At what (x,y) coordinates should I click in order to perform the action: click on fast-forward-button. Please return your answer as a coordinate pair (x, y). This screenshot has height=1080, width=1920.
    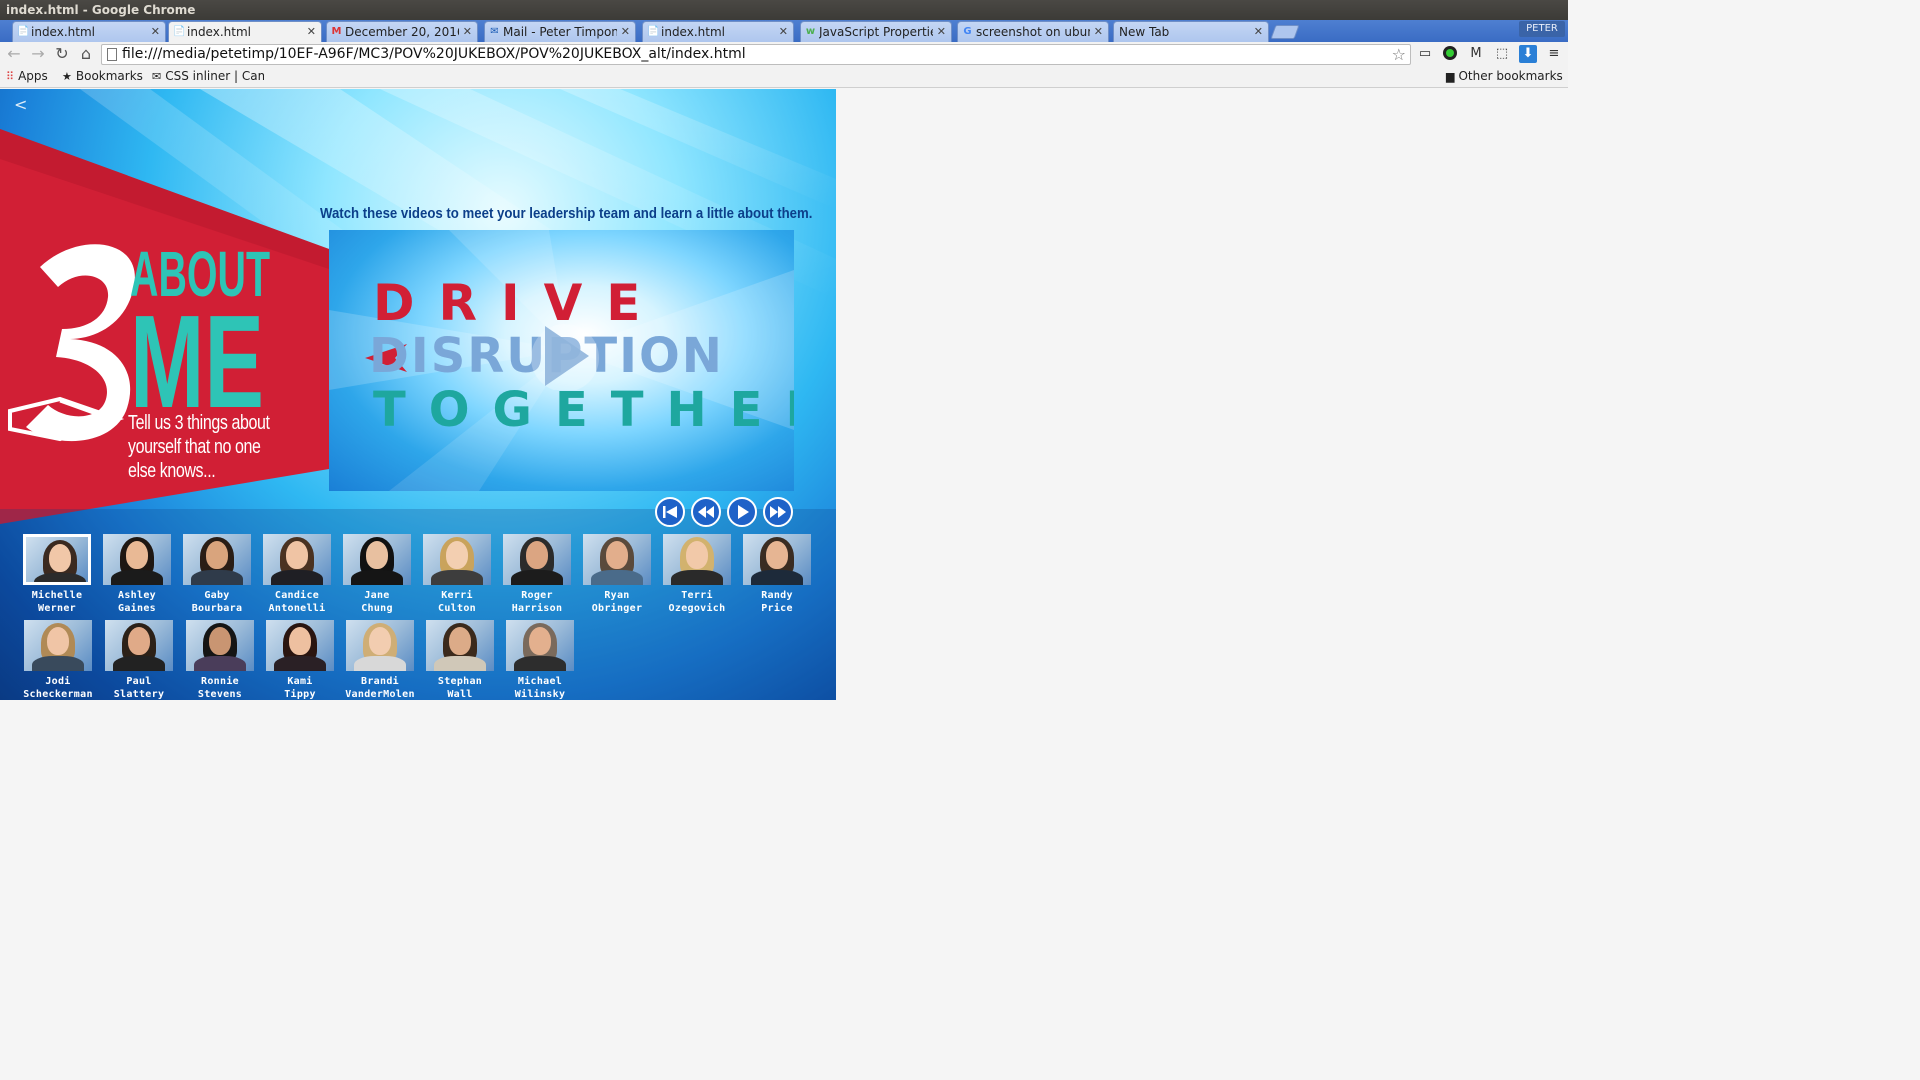
    Looking at the image, I should click on (778, 512).